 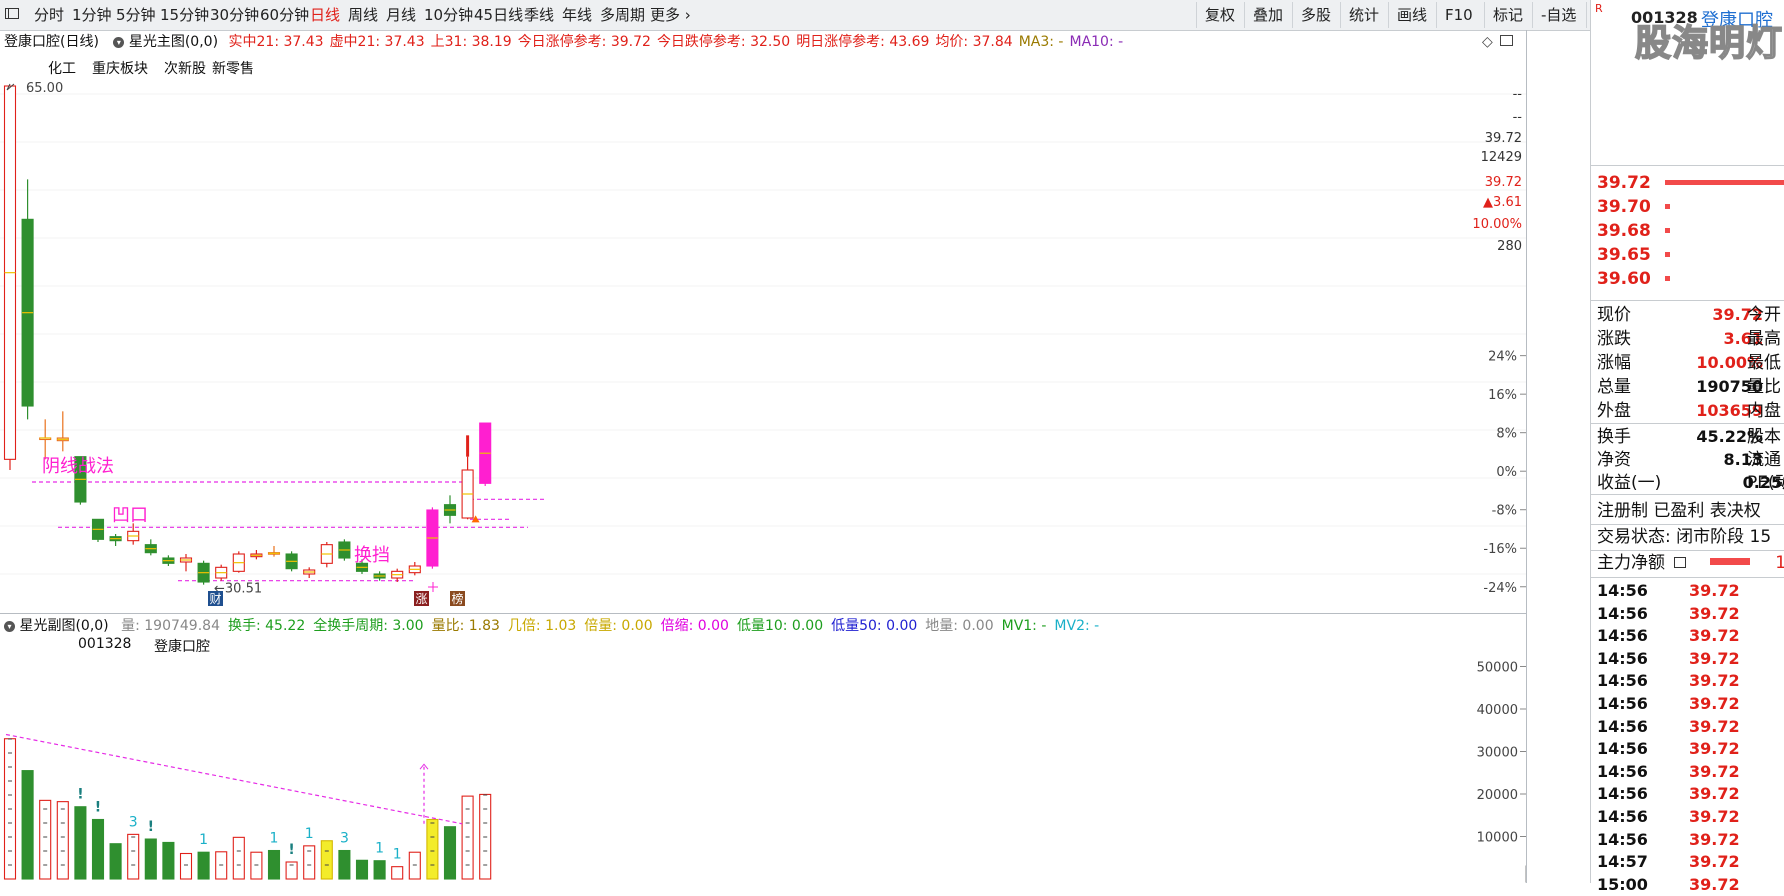 I want to click on indicator-value: 量: 190749.84, so click(x=170, y=626).